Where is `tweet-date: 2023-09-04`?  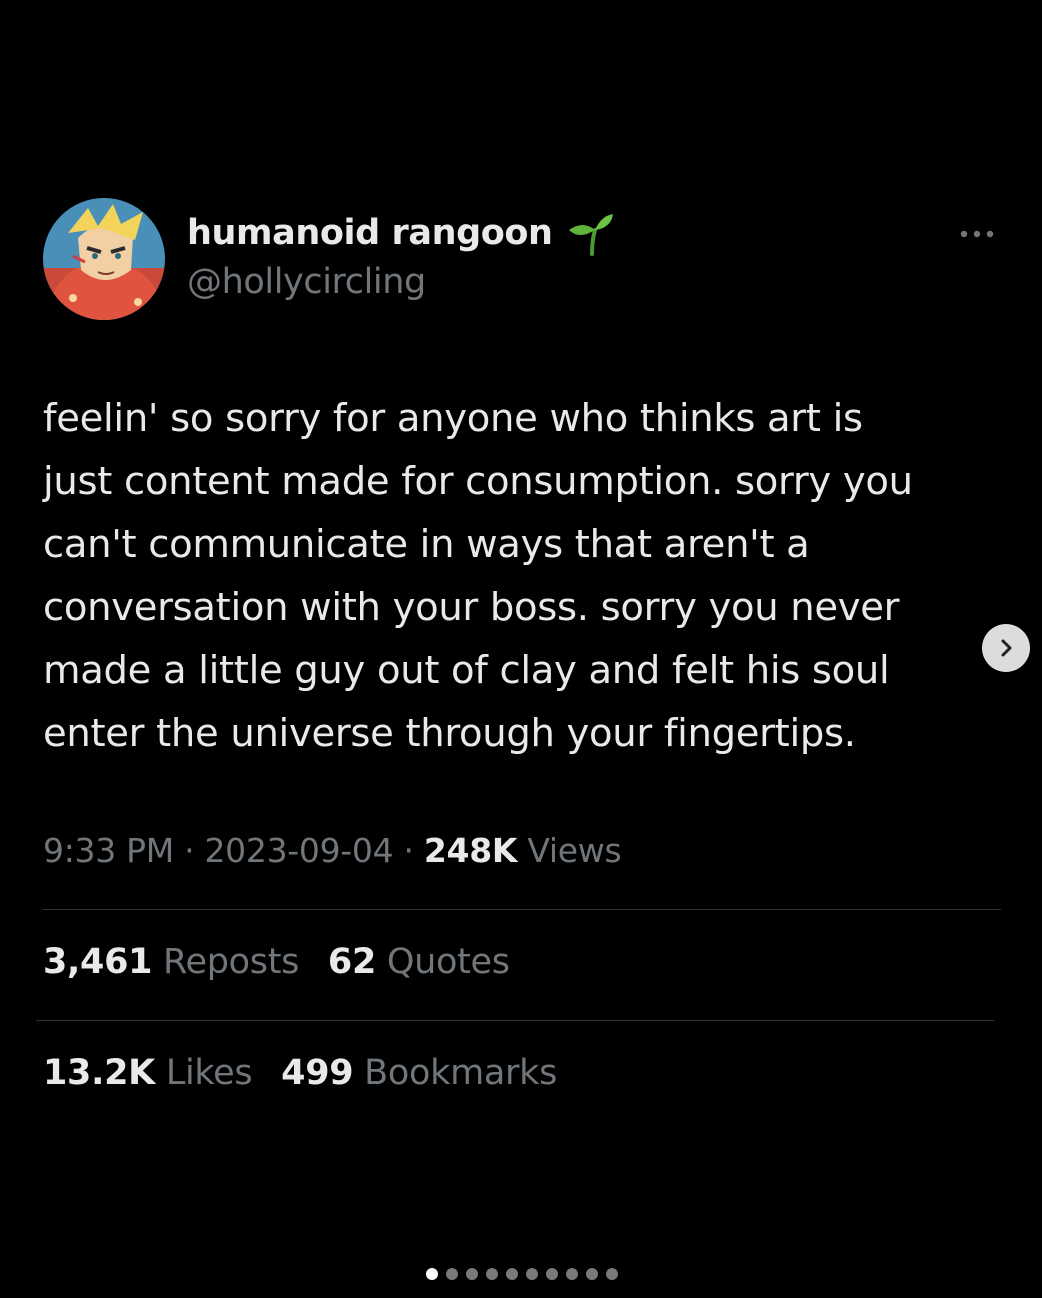 tweet-date: 2023-09-04 is located at coordinates (298, 850).